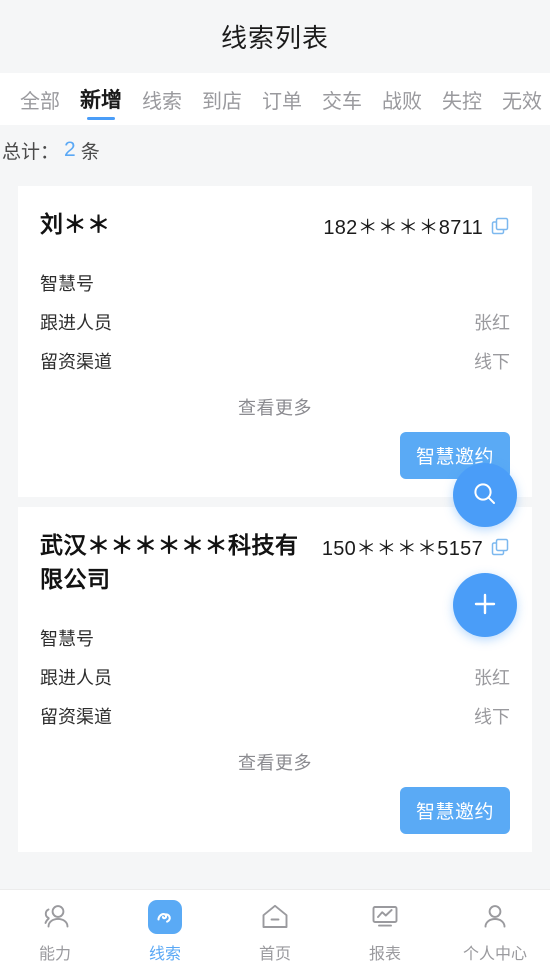 The height and width of the screenshot is (977, 550). I want to click on card-header: 刘＊＊ 182＊＊＊＊8711, so click(275, 224).